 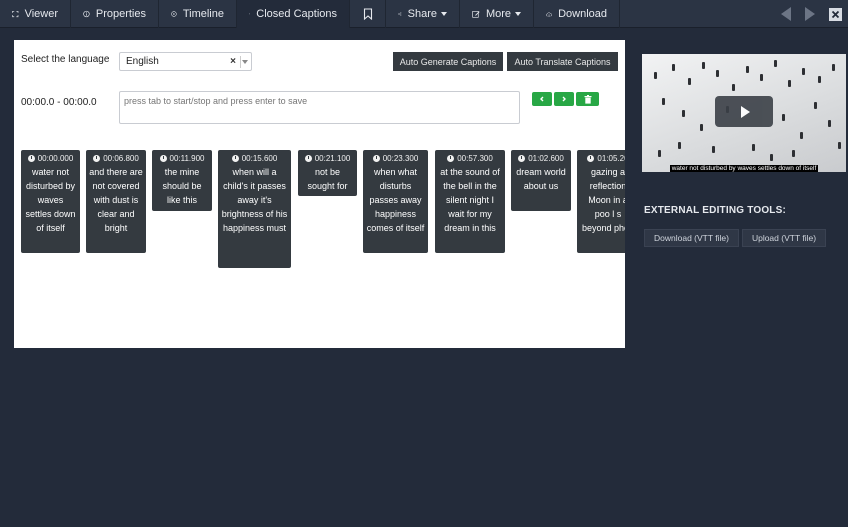 What do you see at coordinates (187, 158) in the screenshot?
I see `caption-time: 00:11.900` at bounding box center [187, 158].